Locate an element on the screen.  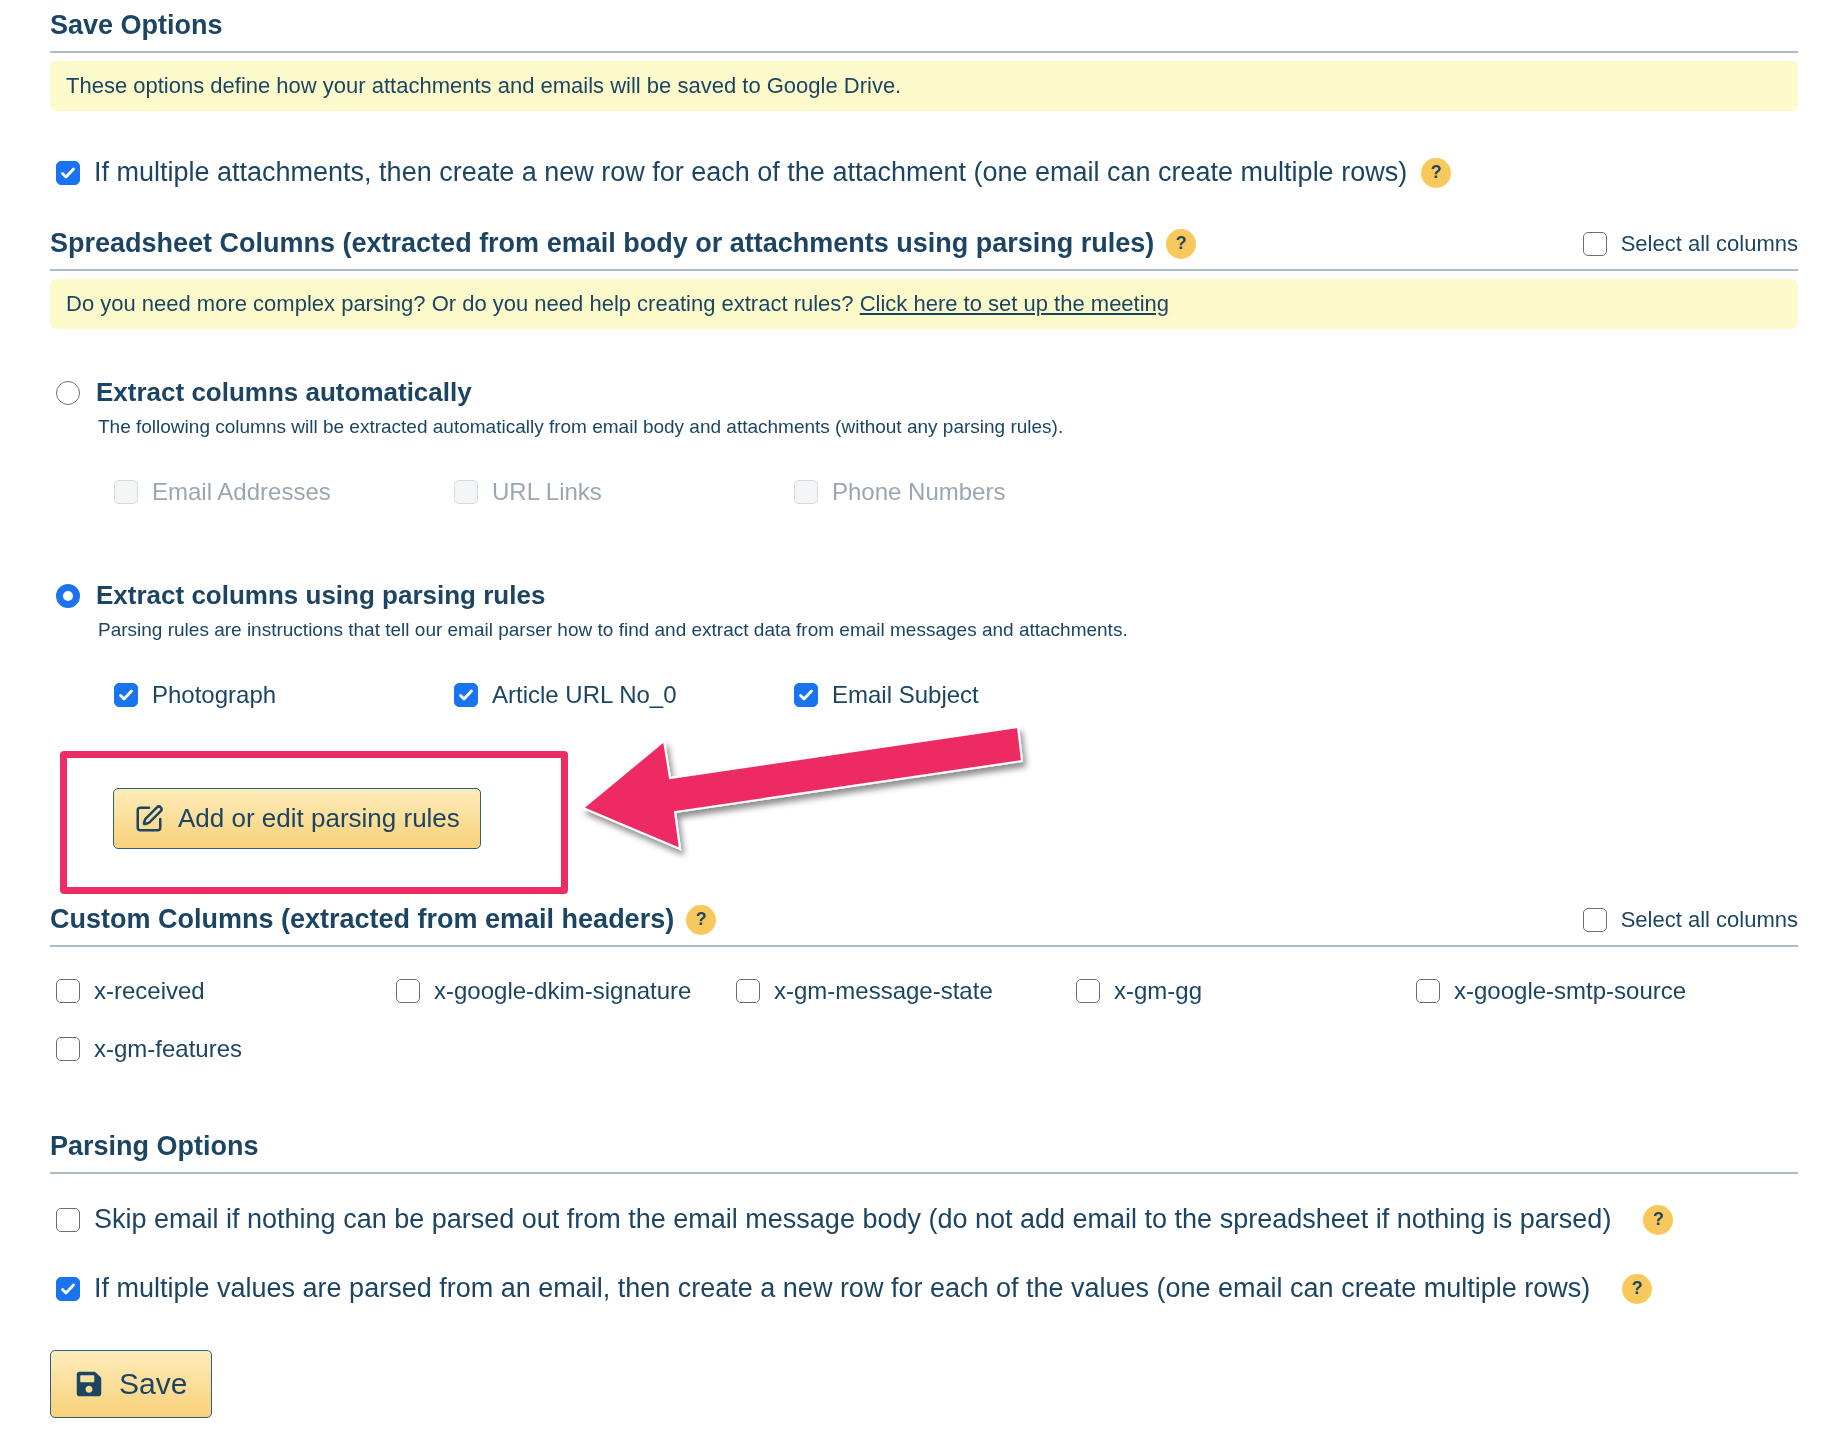
info-banner: Do you need more complex parsing? Or do you need help creating extract rules? Click here to set up the meeting is located at coordinates (924, 304).